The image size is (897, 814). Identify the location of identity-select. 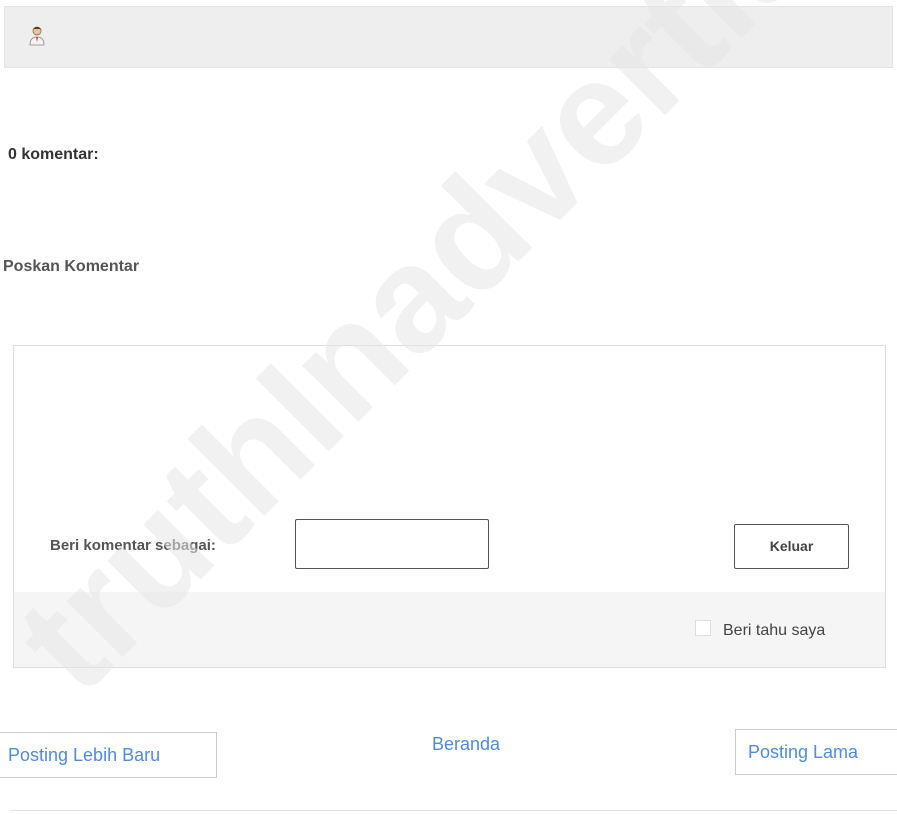
(392, 544).